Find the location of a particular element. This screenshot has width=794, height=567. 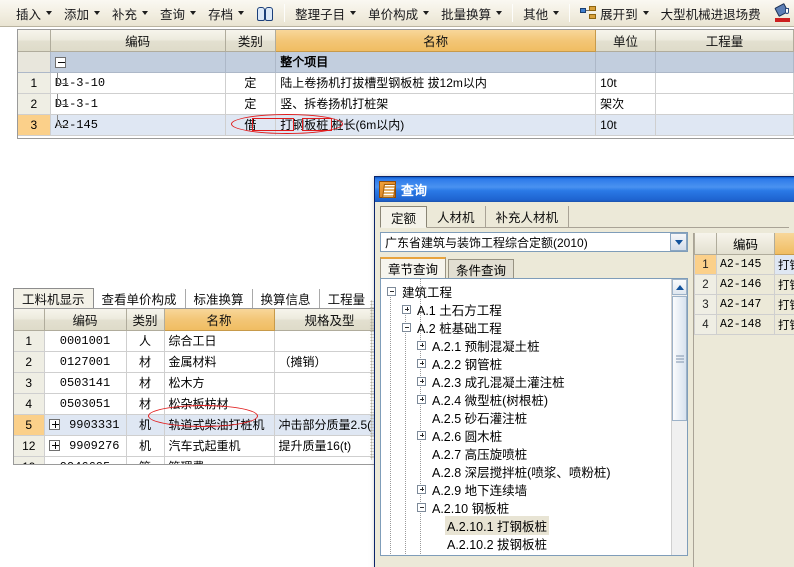

tree-node: A.2.10.2 拔钢板桩 is located at coordinates (537, 543).